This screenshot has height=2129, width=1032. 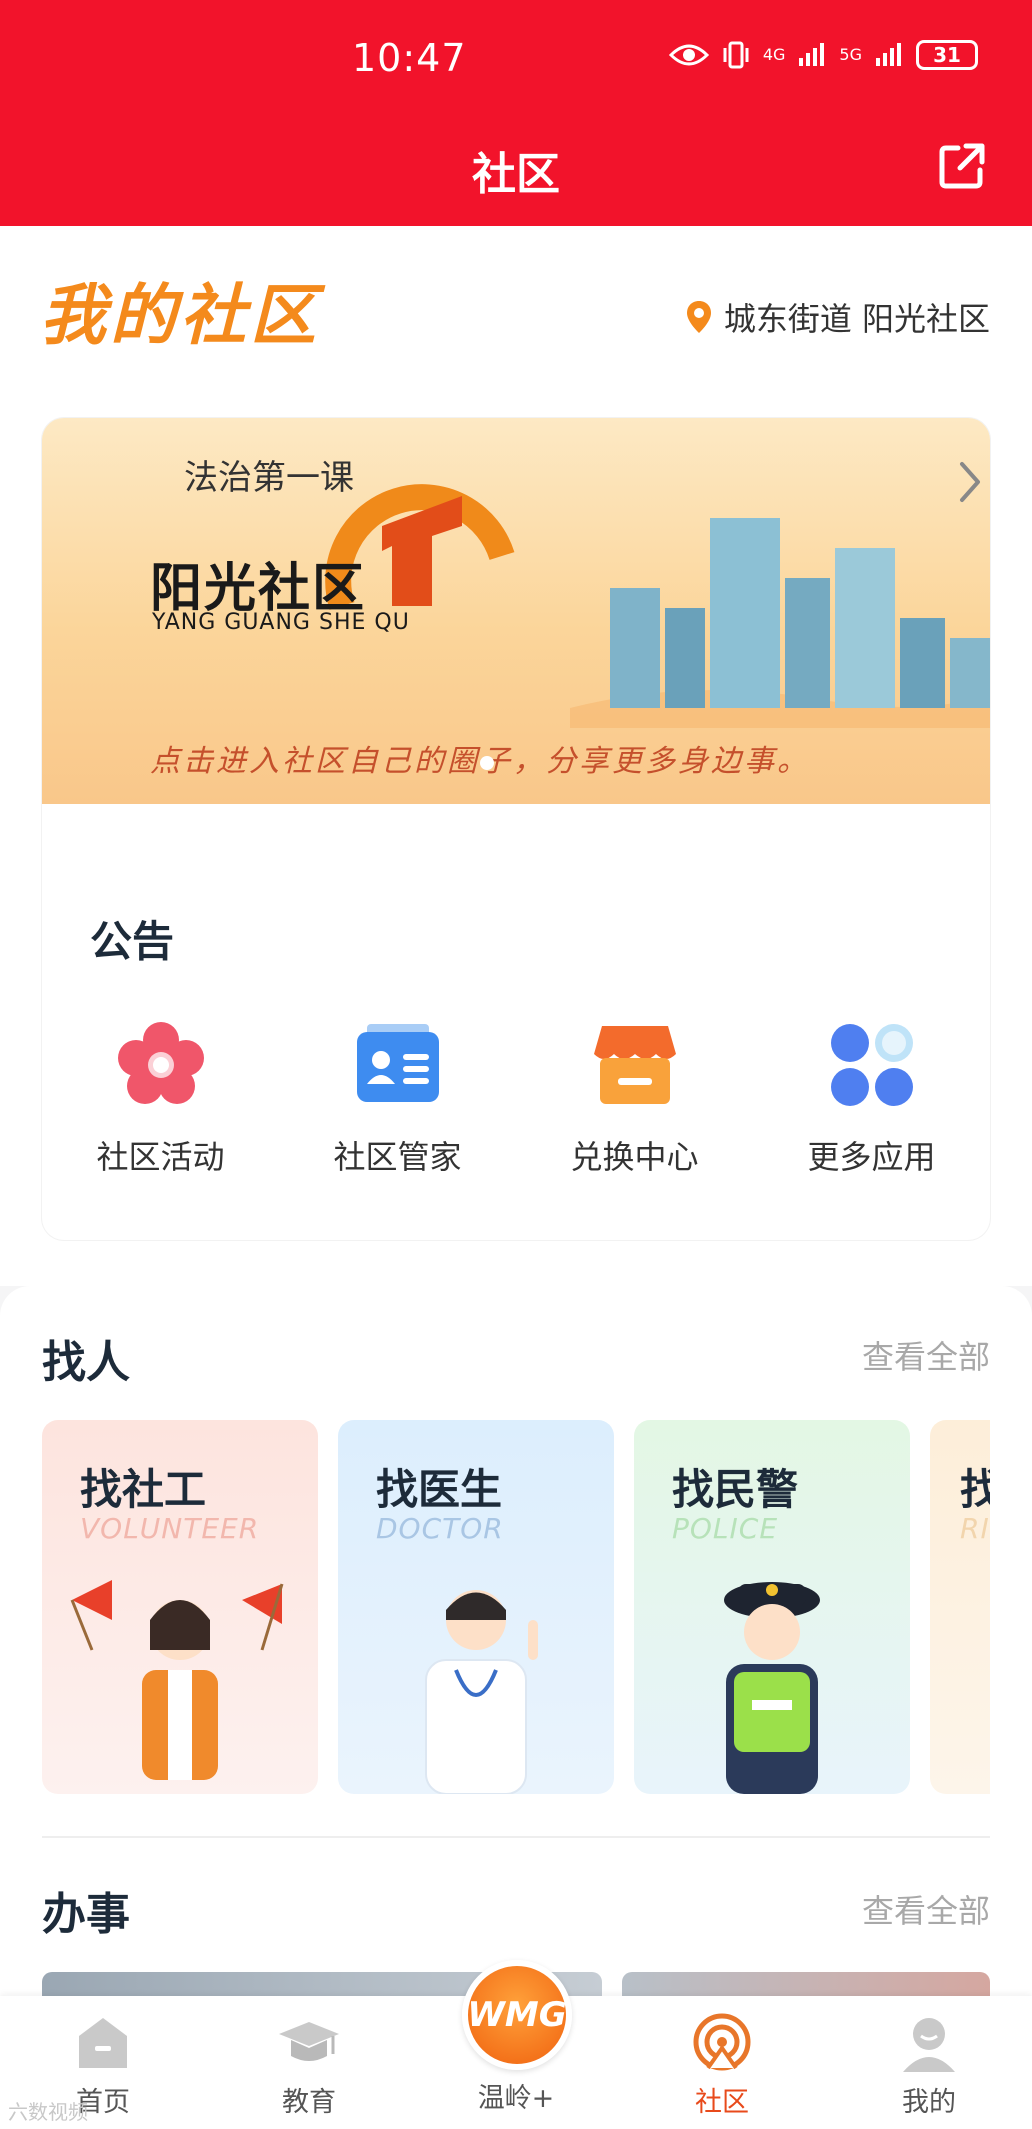 What do you see at coordinates (960, 1607) in the screenshot?
I see `card-partial: 找 RI` at bounding box center [960, 1607].